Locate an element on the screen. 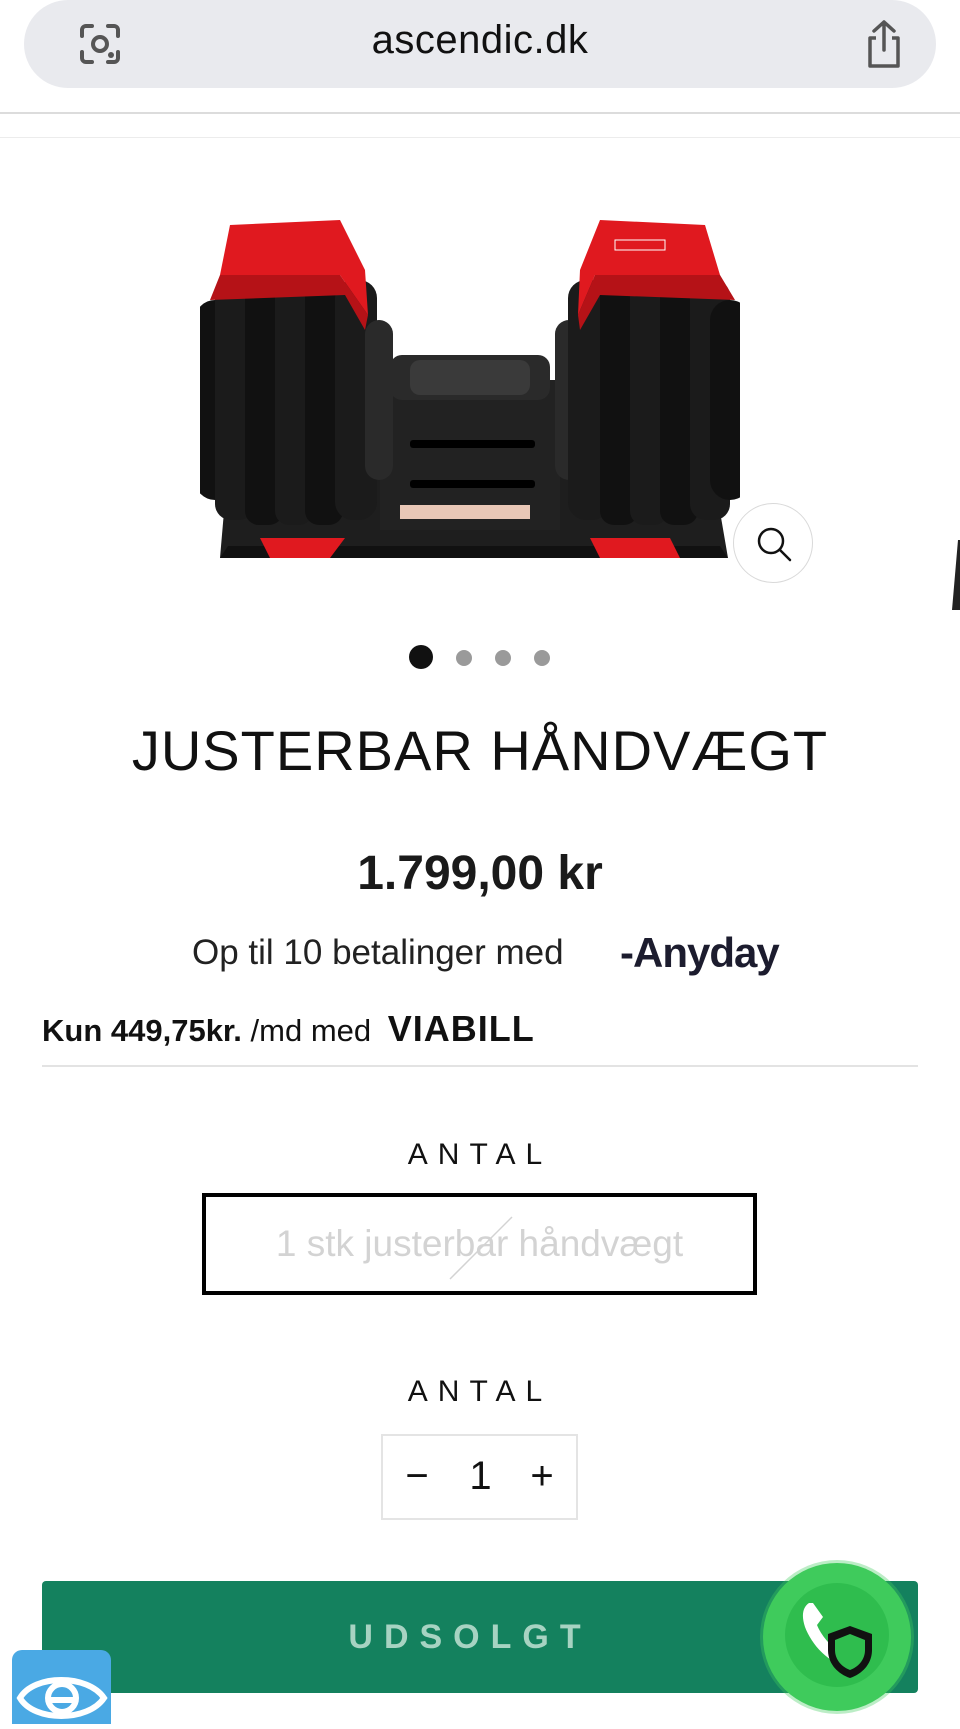  accessibility-button is located at coordinates (61, 1687).